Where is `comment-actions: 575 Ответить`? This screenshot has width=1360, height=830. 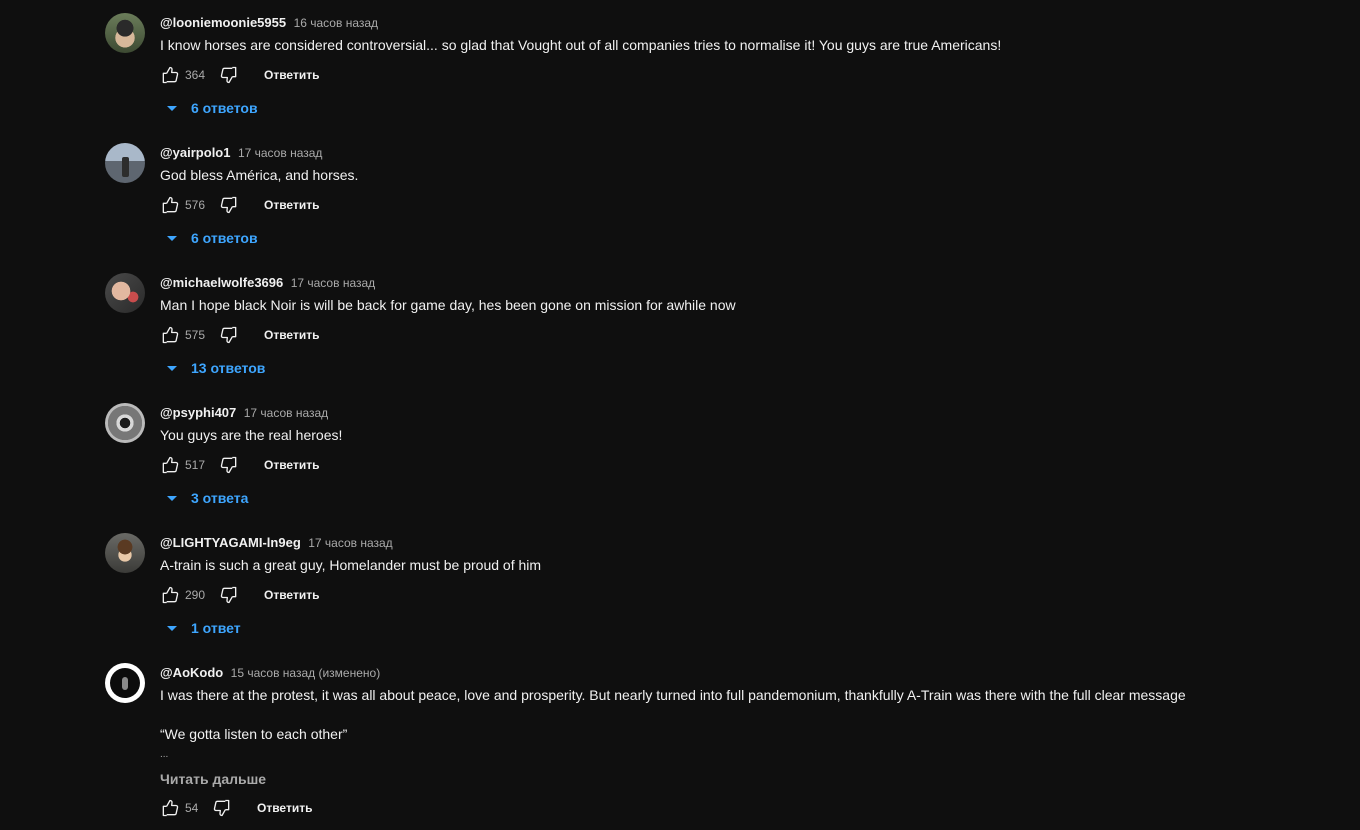 comment-actions: 575 Ответить is located at coordinates (239, 335).